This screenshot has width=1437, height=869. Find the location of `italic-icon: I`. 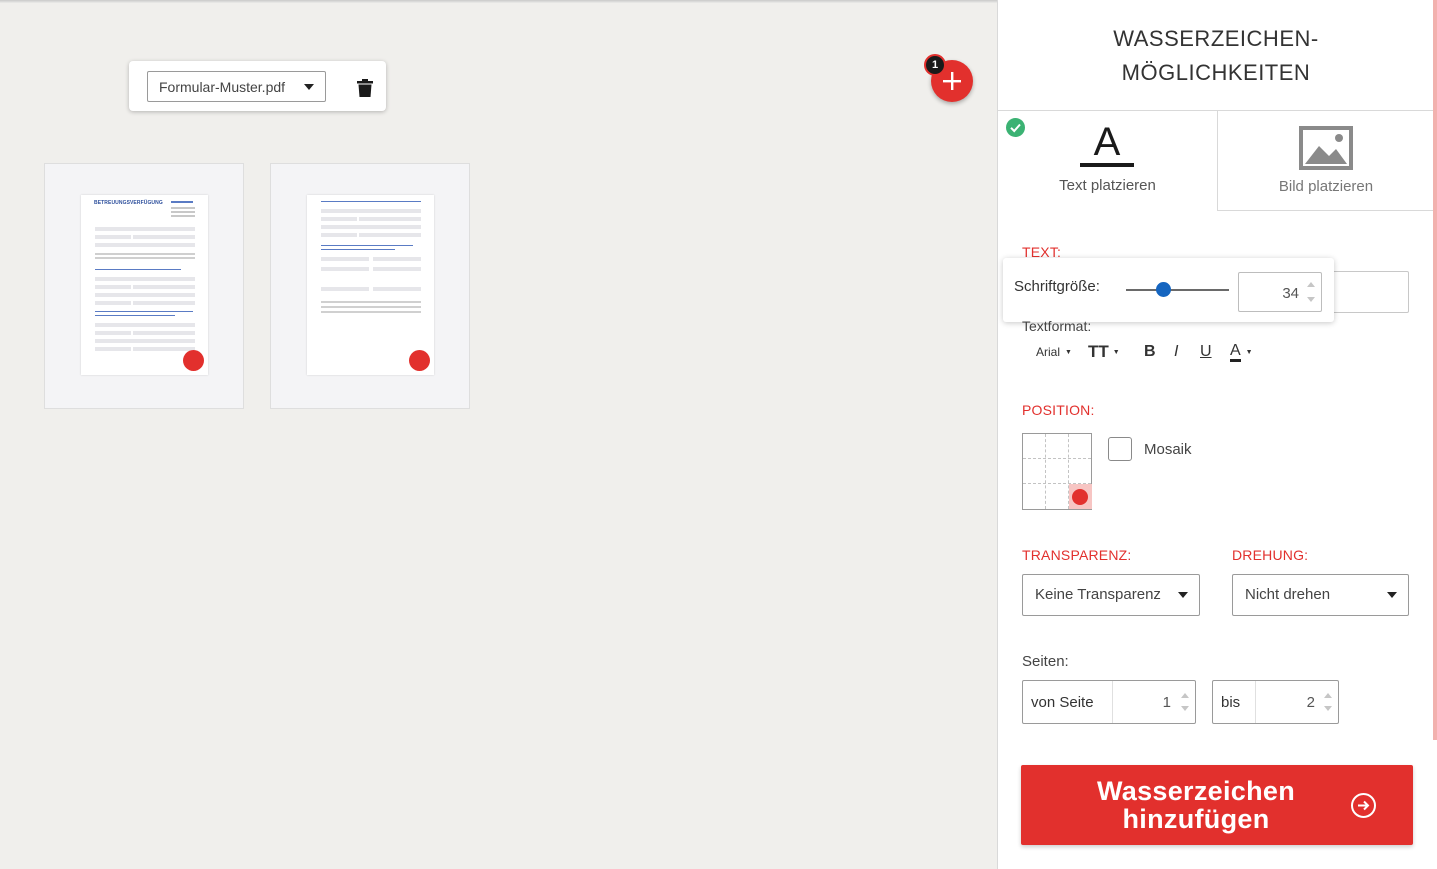

italic-icon: I is located at coordinates (1176, 351).